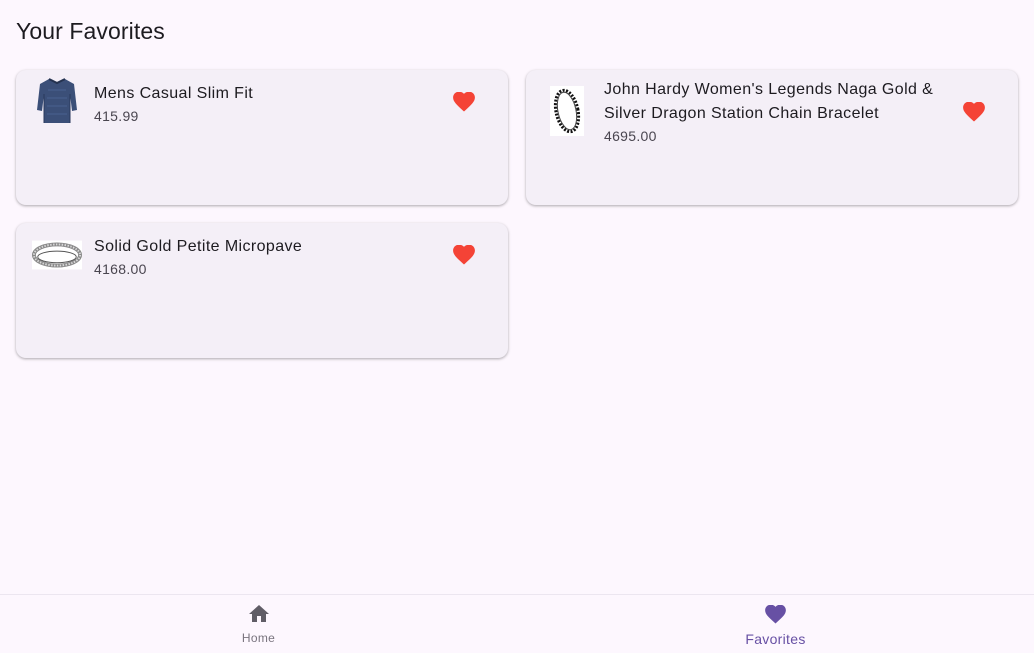 The width and height of the screenshot is (1034, 653). What do you see at coordinates (775, 639) in the screenshot?
I see `nav-favorites-label: Favorites` at bounding box center [775, 639].